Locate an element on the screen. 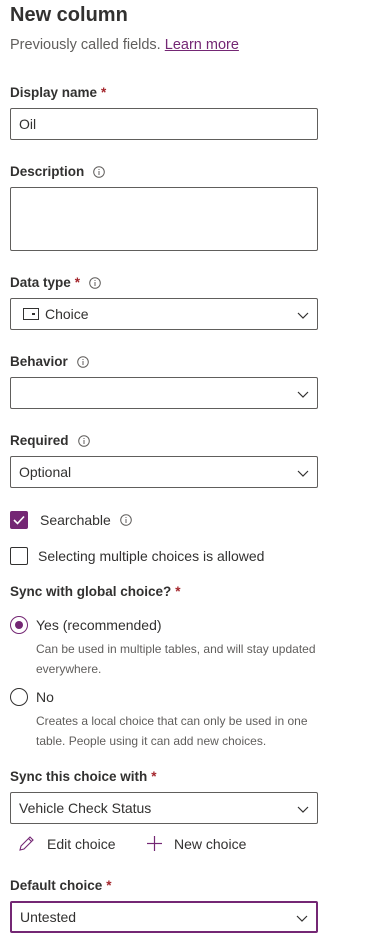 The image size is (385, 950). required-label: Required is located at coordinates (50, 440).